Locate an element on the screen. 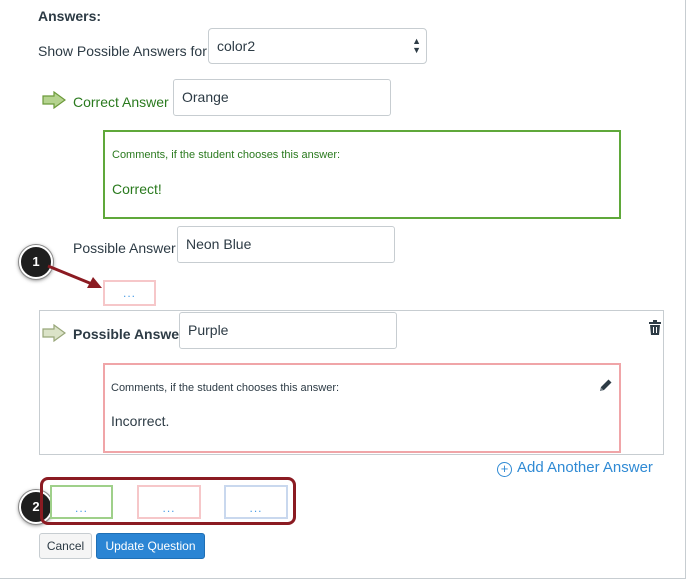 The height and width of the screenshot is (581, 688). possible-answer-label-bold: Possible Answer is located at coordinates (129, 334).